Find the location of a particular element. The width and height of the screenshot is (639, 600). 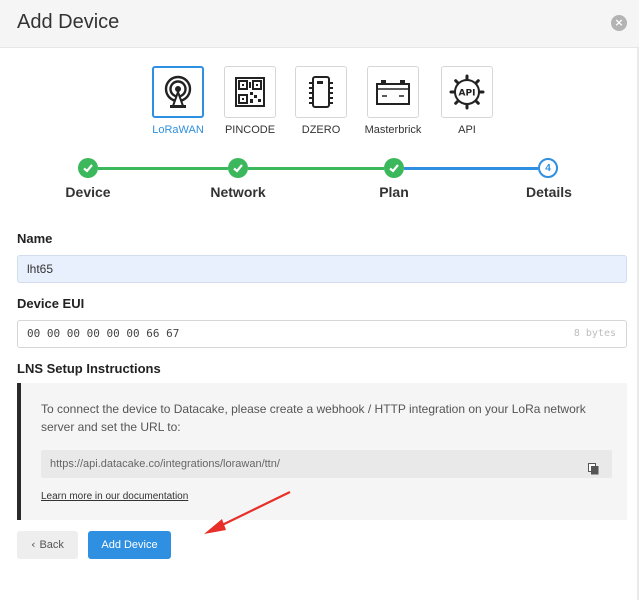

close-icon: × is located at coordinates (619, 23).